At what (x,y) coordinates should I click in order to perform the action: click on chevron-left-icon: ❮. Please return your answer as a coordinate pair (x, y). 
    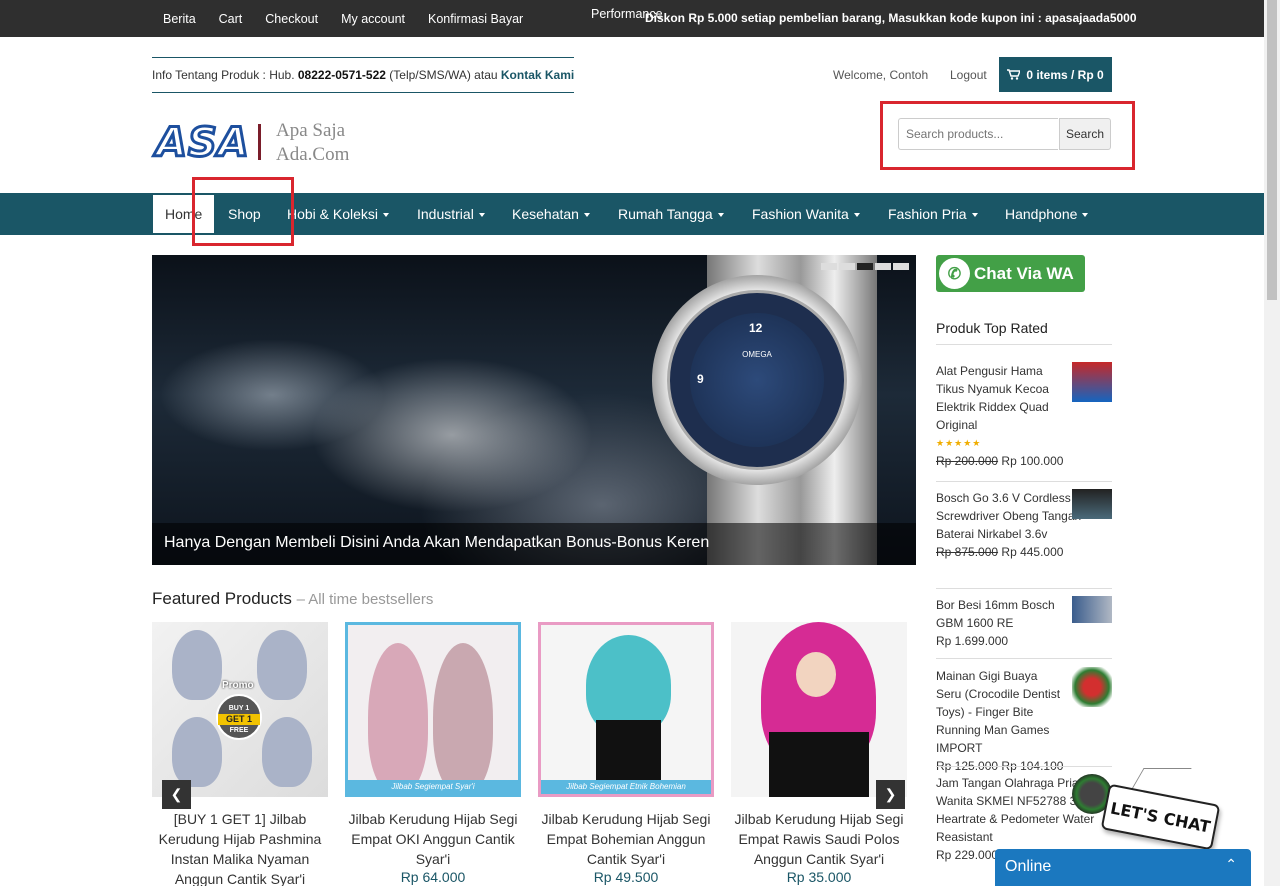
    Looking at the image, I should click on (176, 794).